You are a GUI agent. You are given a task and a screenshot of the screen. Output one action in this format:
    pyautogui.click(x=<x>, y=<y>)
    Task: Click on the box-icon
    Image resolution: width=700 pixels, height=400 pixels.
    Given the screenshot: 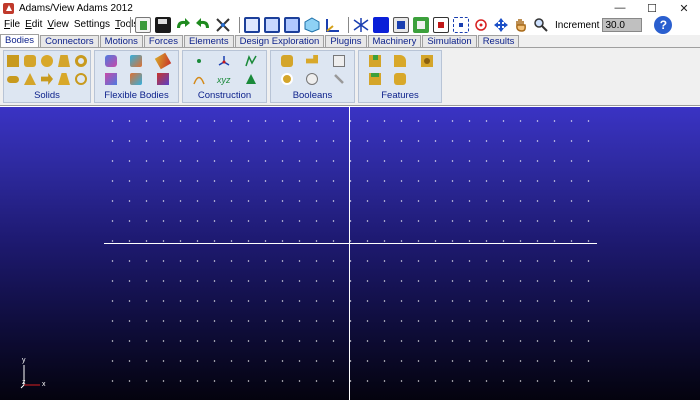 What is the action you would take?
    pyautogui.click(x=13, y=61)
    